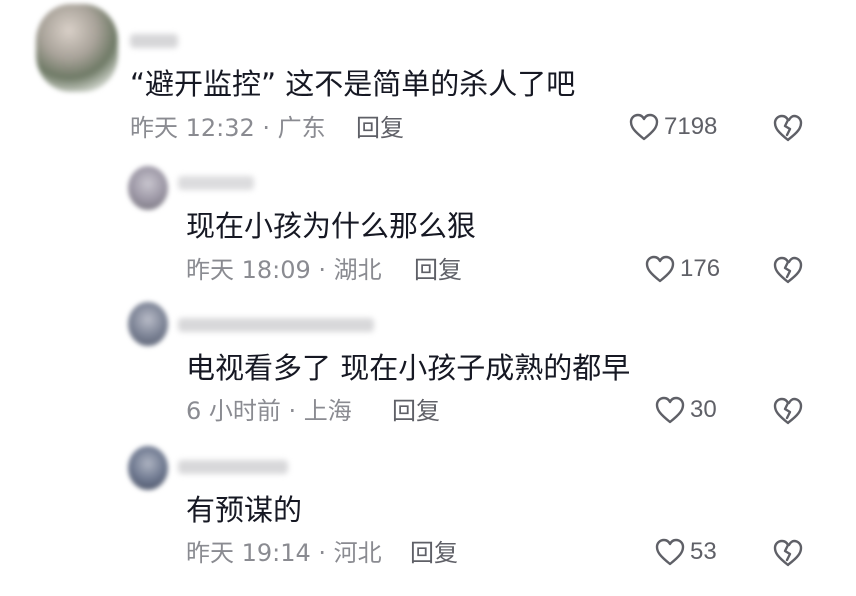 This screenshot has width=856, height=596. I want to click on comment-text: “避开监控” 这不是简单的杀人了吧, so click(353, 84).